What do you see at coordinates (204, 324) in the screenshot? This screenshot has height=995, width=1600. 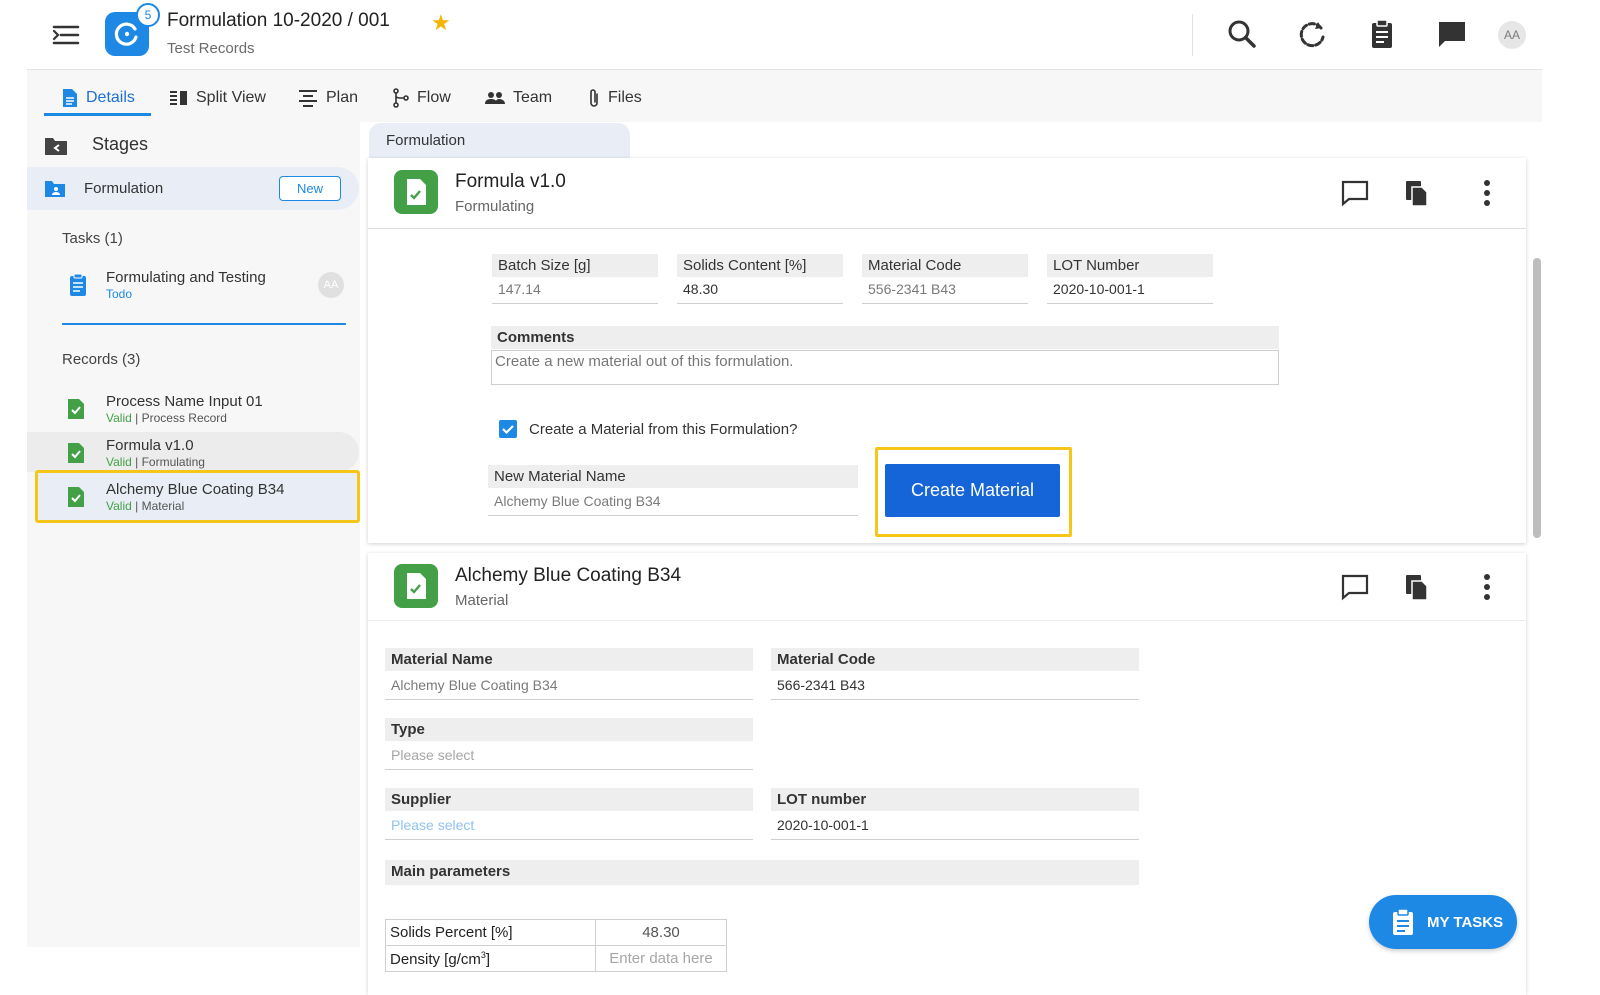 I see `task-divider` at bounding box center [204, 324].